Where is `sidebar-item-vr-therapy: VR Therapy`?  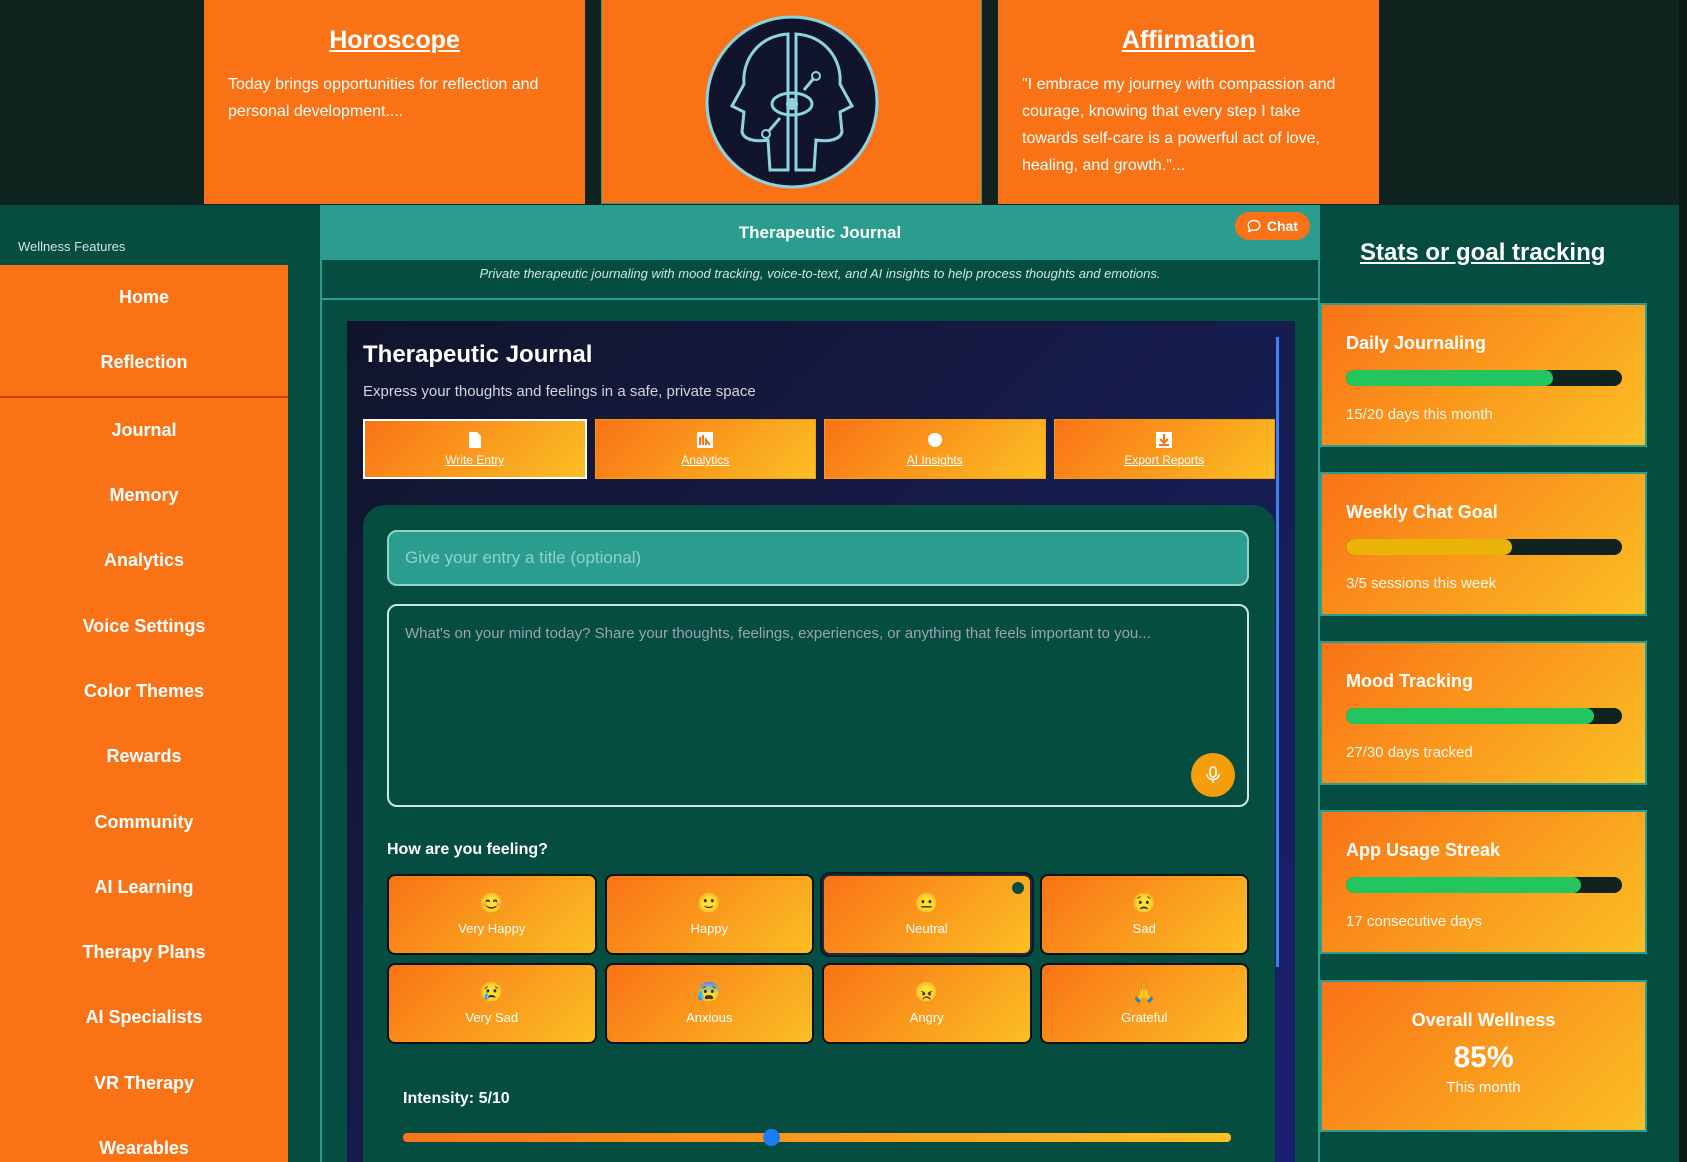 sidebar-item-vr-therapy: VR Therapy is located at coordinates (144, 1083).